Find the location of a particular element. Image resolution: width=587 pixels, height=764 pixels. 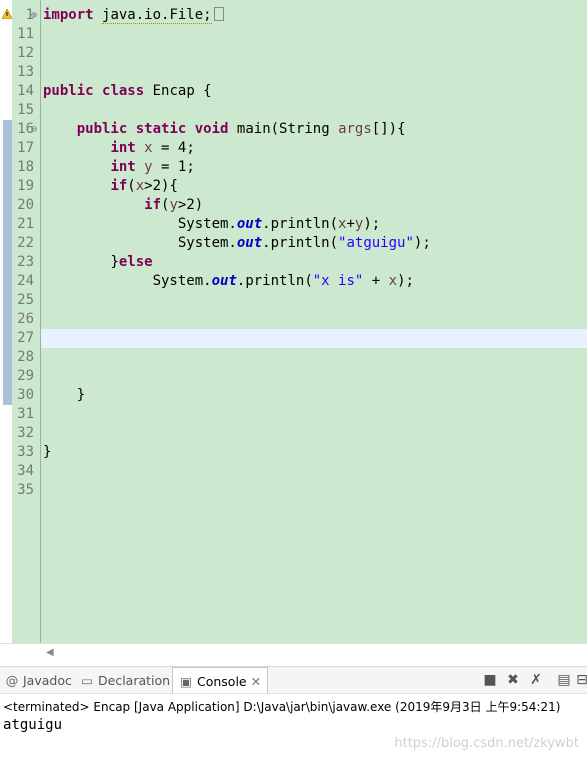

keyword: else is located at coordinates (135, 262).